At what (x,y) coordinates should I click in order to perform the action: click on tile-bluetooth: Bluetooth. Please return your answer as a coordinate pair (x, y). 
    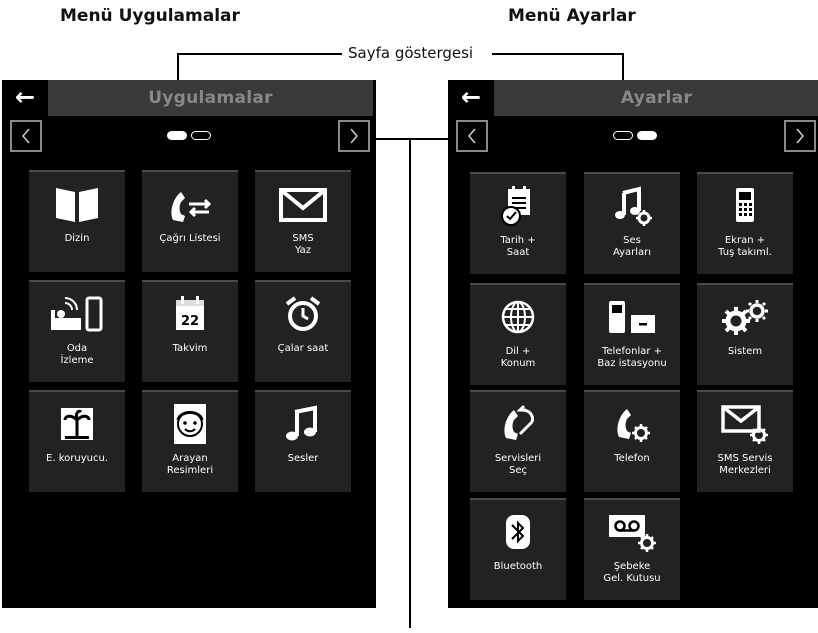
    Looking at the image, I should click on (518, 549).